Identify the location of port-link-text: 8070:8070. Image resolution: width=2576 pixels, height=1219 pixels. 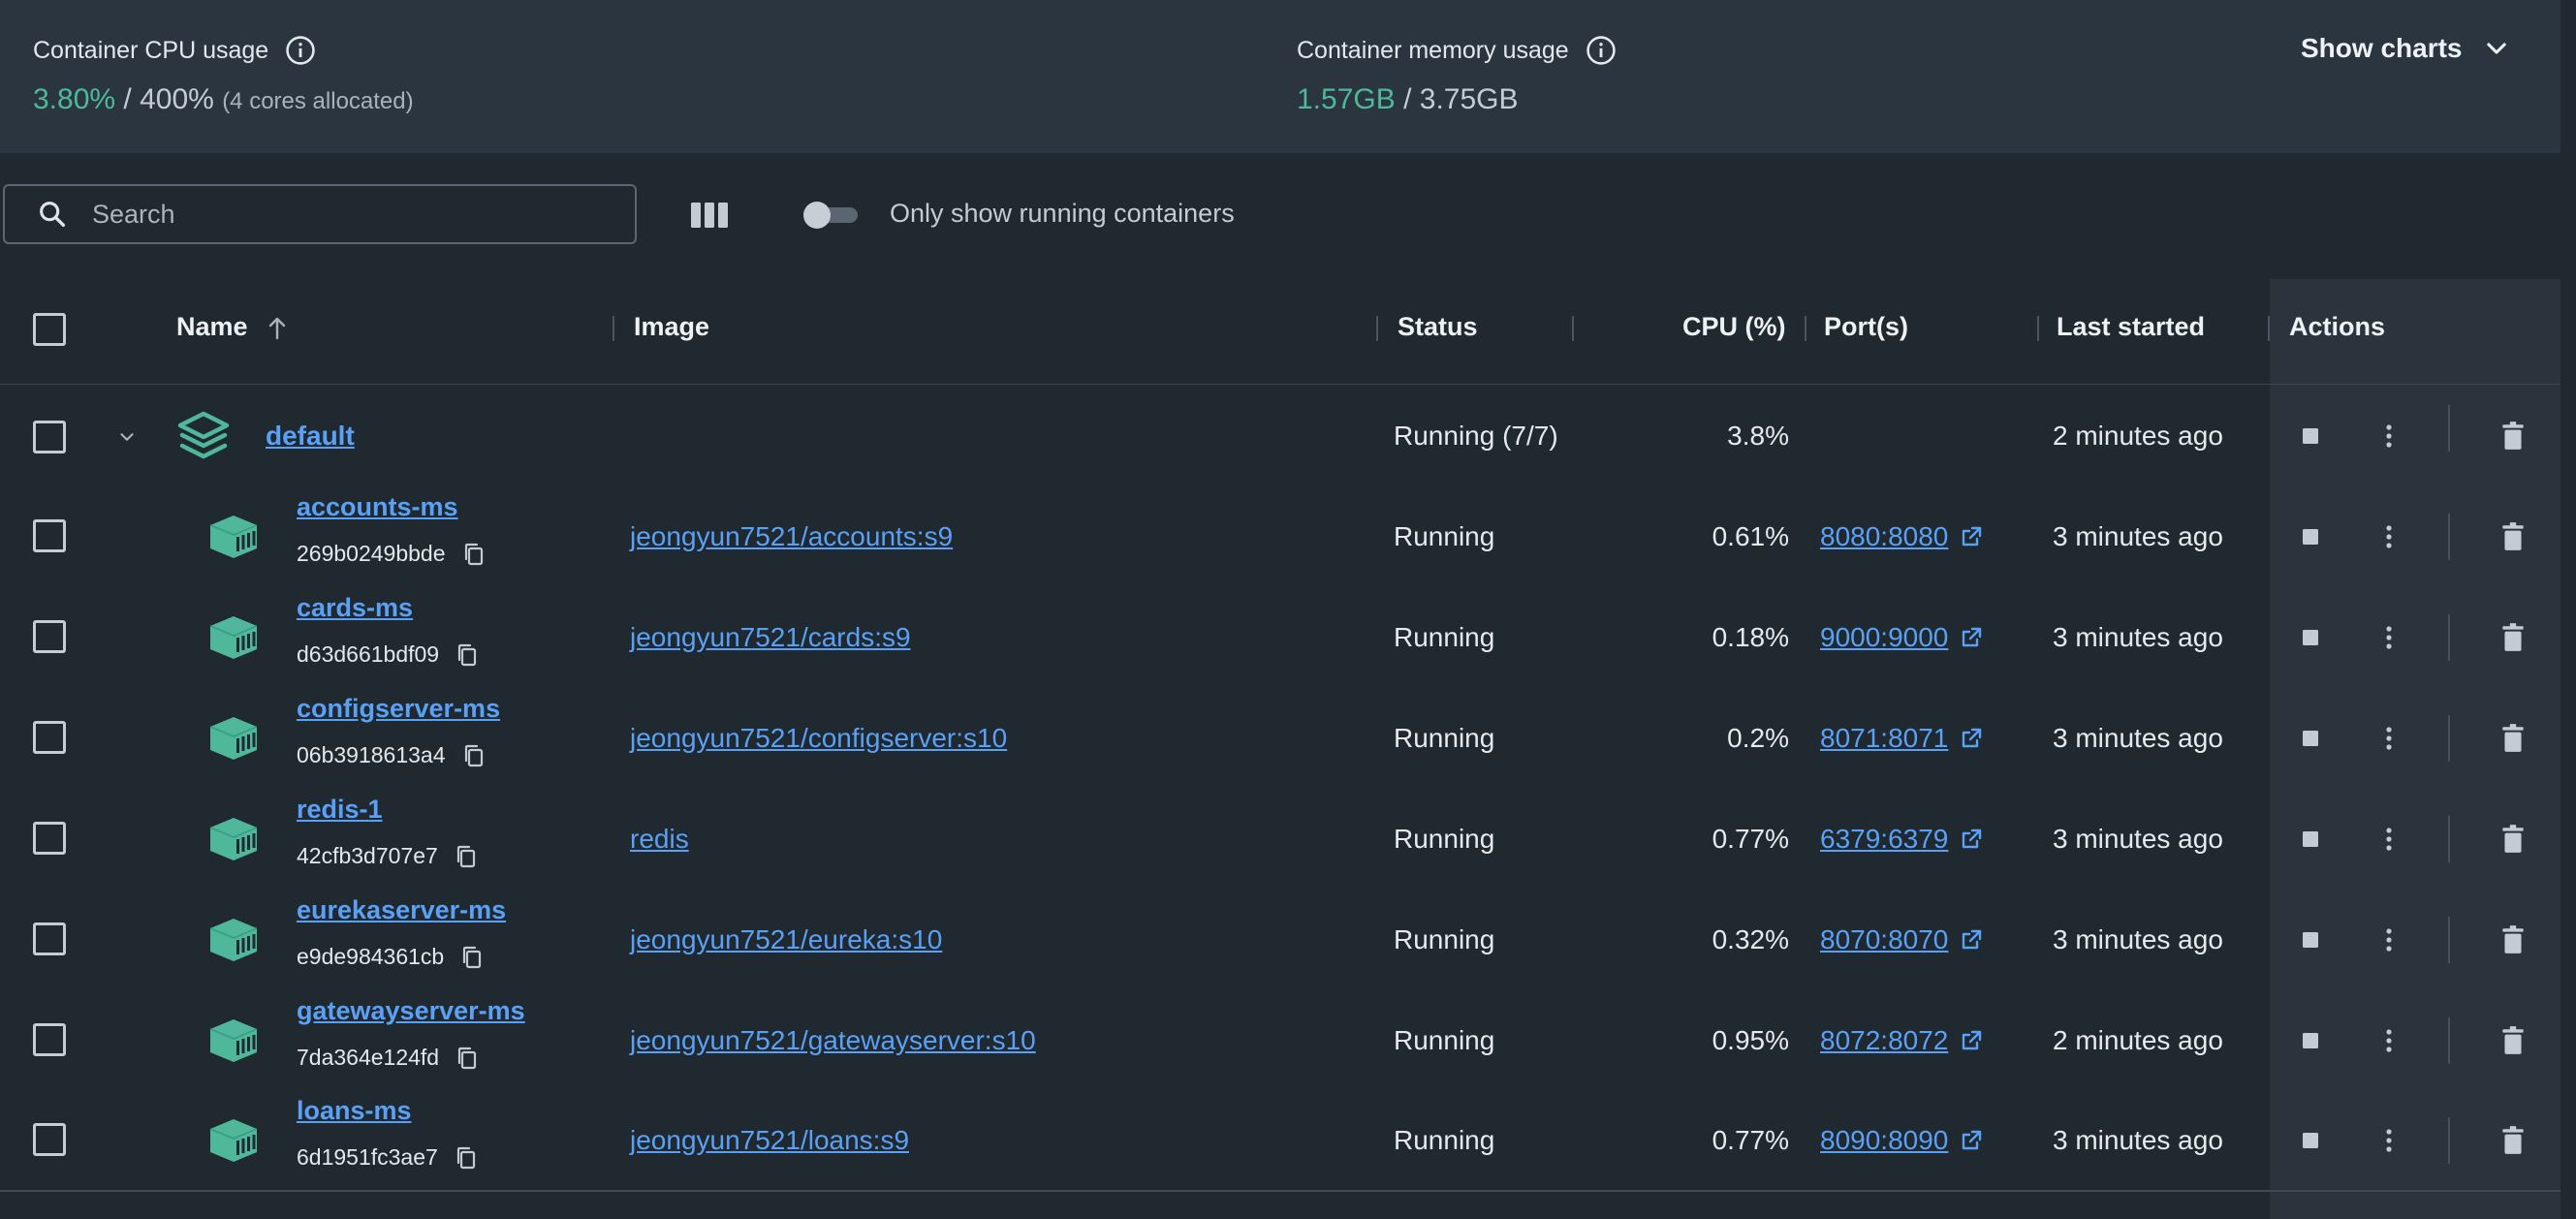
(1884, 939).